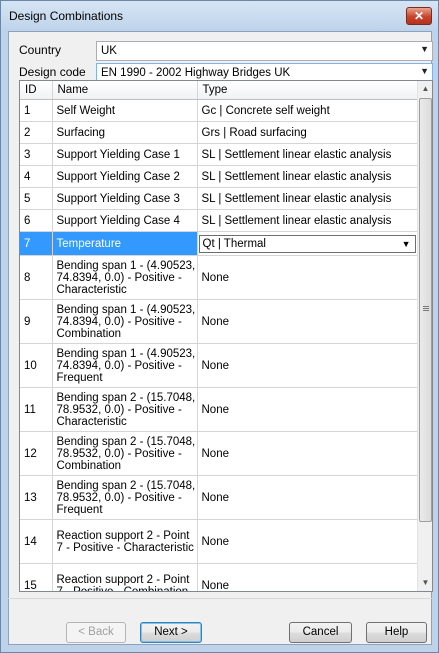  What do you see at coordinates (396, 632) in the screenshot?
I see `help-button: Help` at bounding box center [396, 632].